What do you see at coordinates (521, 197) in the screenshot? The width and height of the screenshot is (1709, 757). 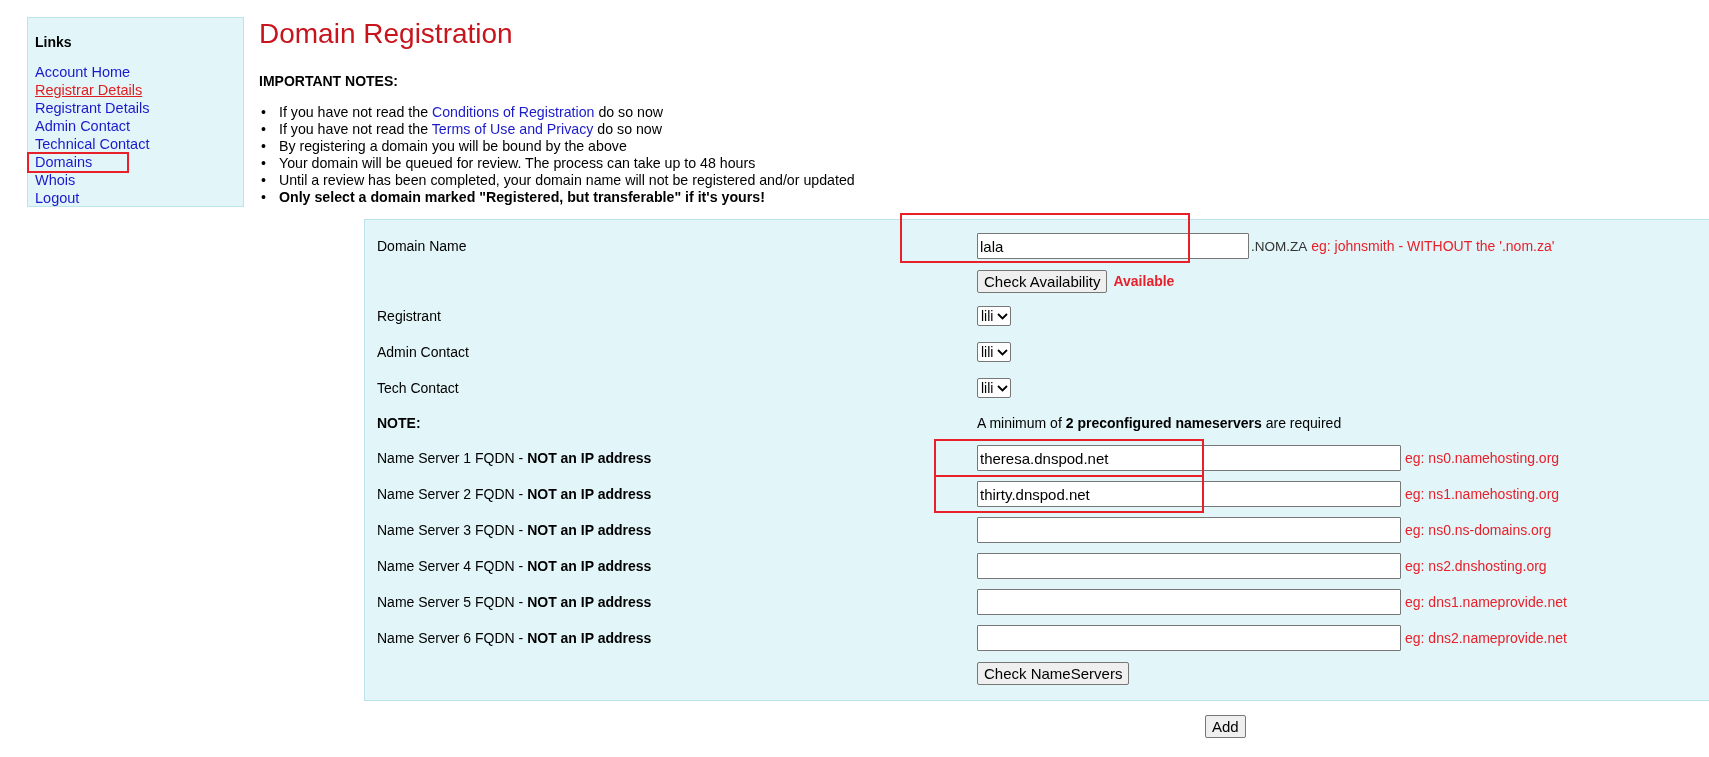 I see `note-item: Only select a domain marked "Registered, but transferable" if it's yours!` at bounding box center [521, 197].